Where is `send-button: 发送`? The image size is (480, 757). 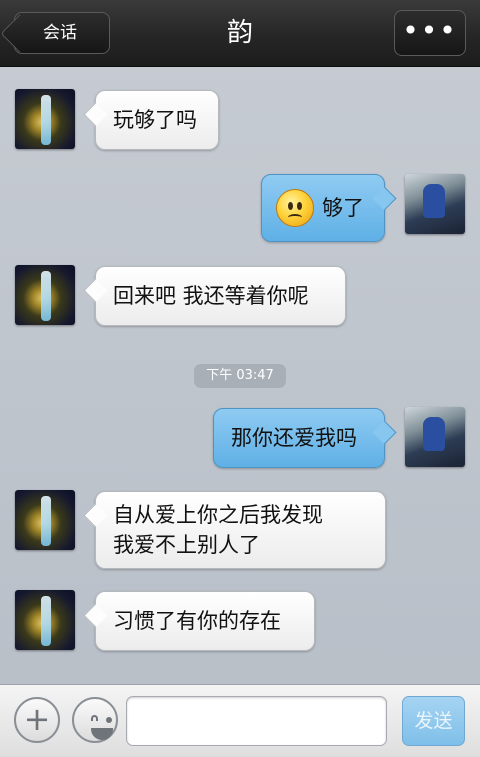
send-button: 发送 is located at coordinates (433, 721).